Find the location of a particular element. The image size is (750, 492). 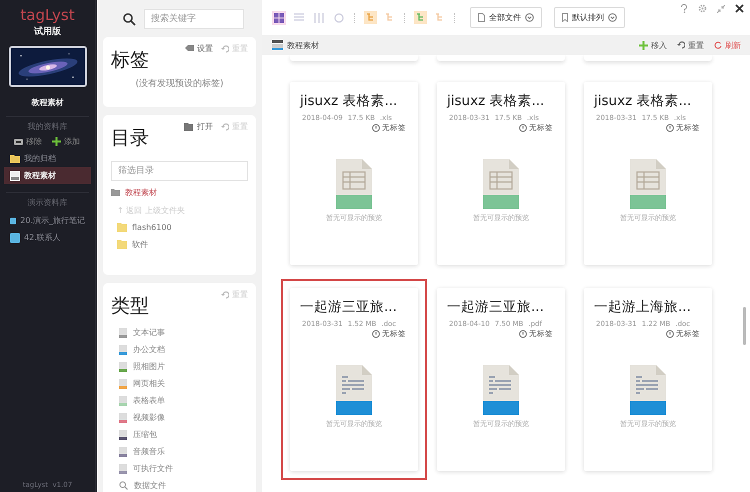

grid-view-button is located at coordinates (279, 17).